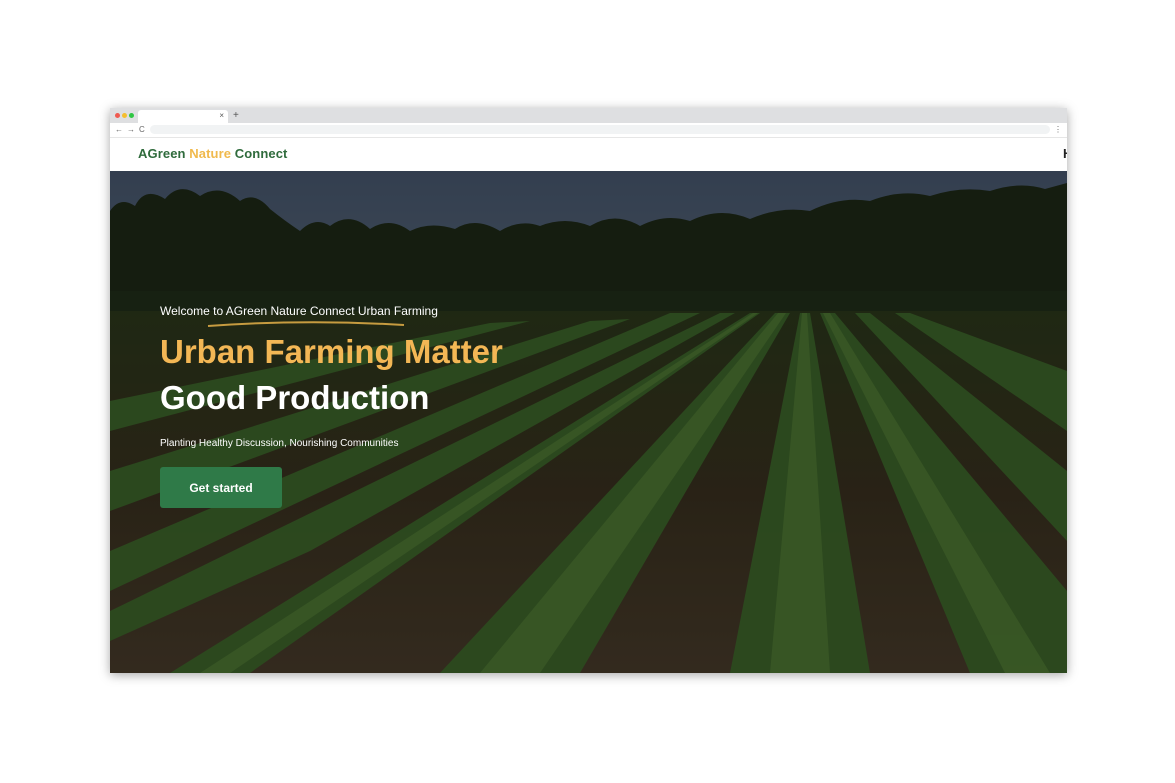  What do you see at coordinates (306, 324) in the screenshot?
I see `welcome-underline-decoration` at bounding box center [306, 324].